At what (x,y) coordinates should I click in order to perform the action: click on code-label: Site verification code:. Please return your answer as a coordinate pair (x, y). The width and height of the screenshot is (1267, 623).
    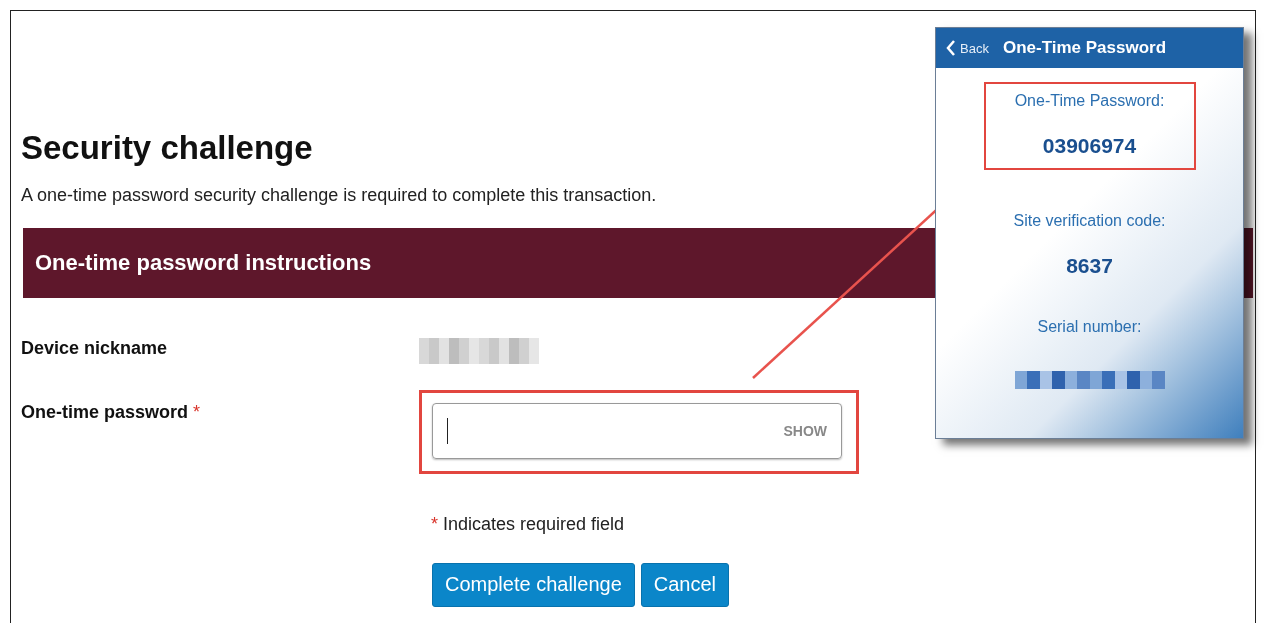
    Looking at the image, I should click on (1089, 221).